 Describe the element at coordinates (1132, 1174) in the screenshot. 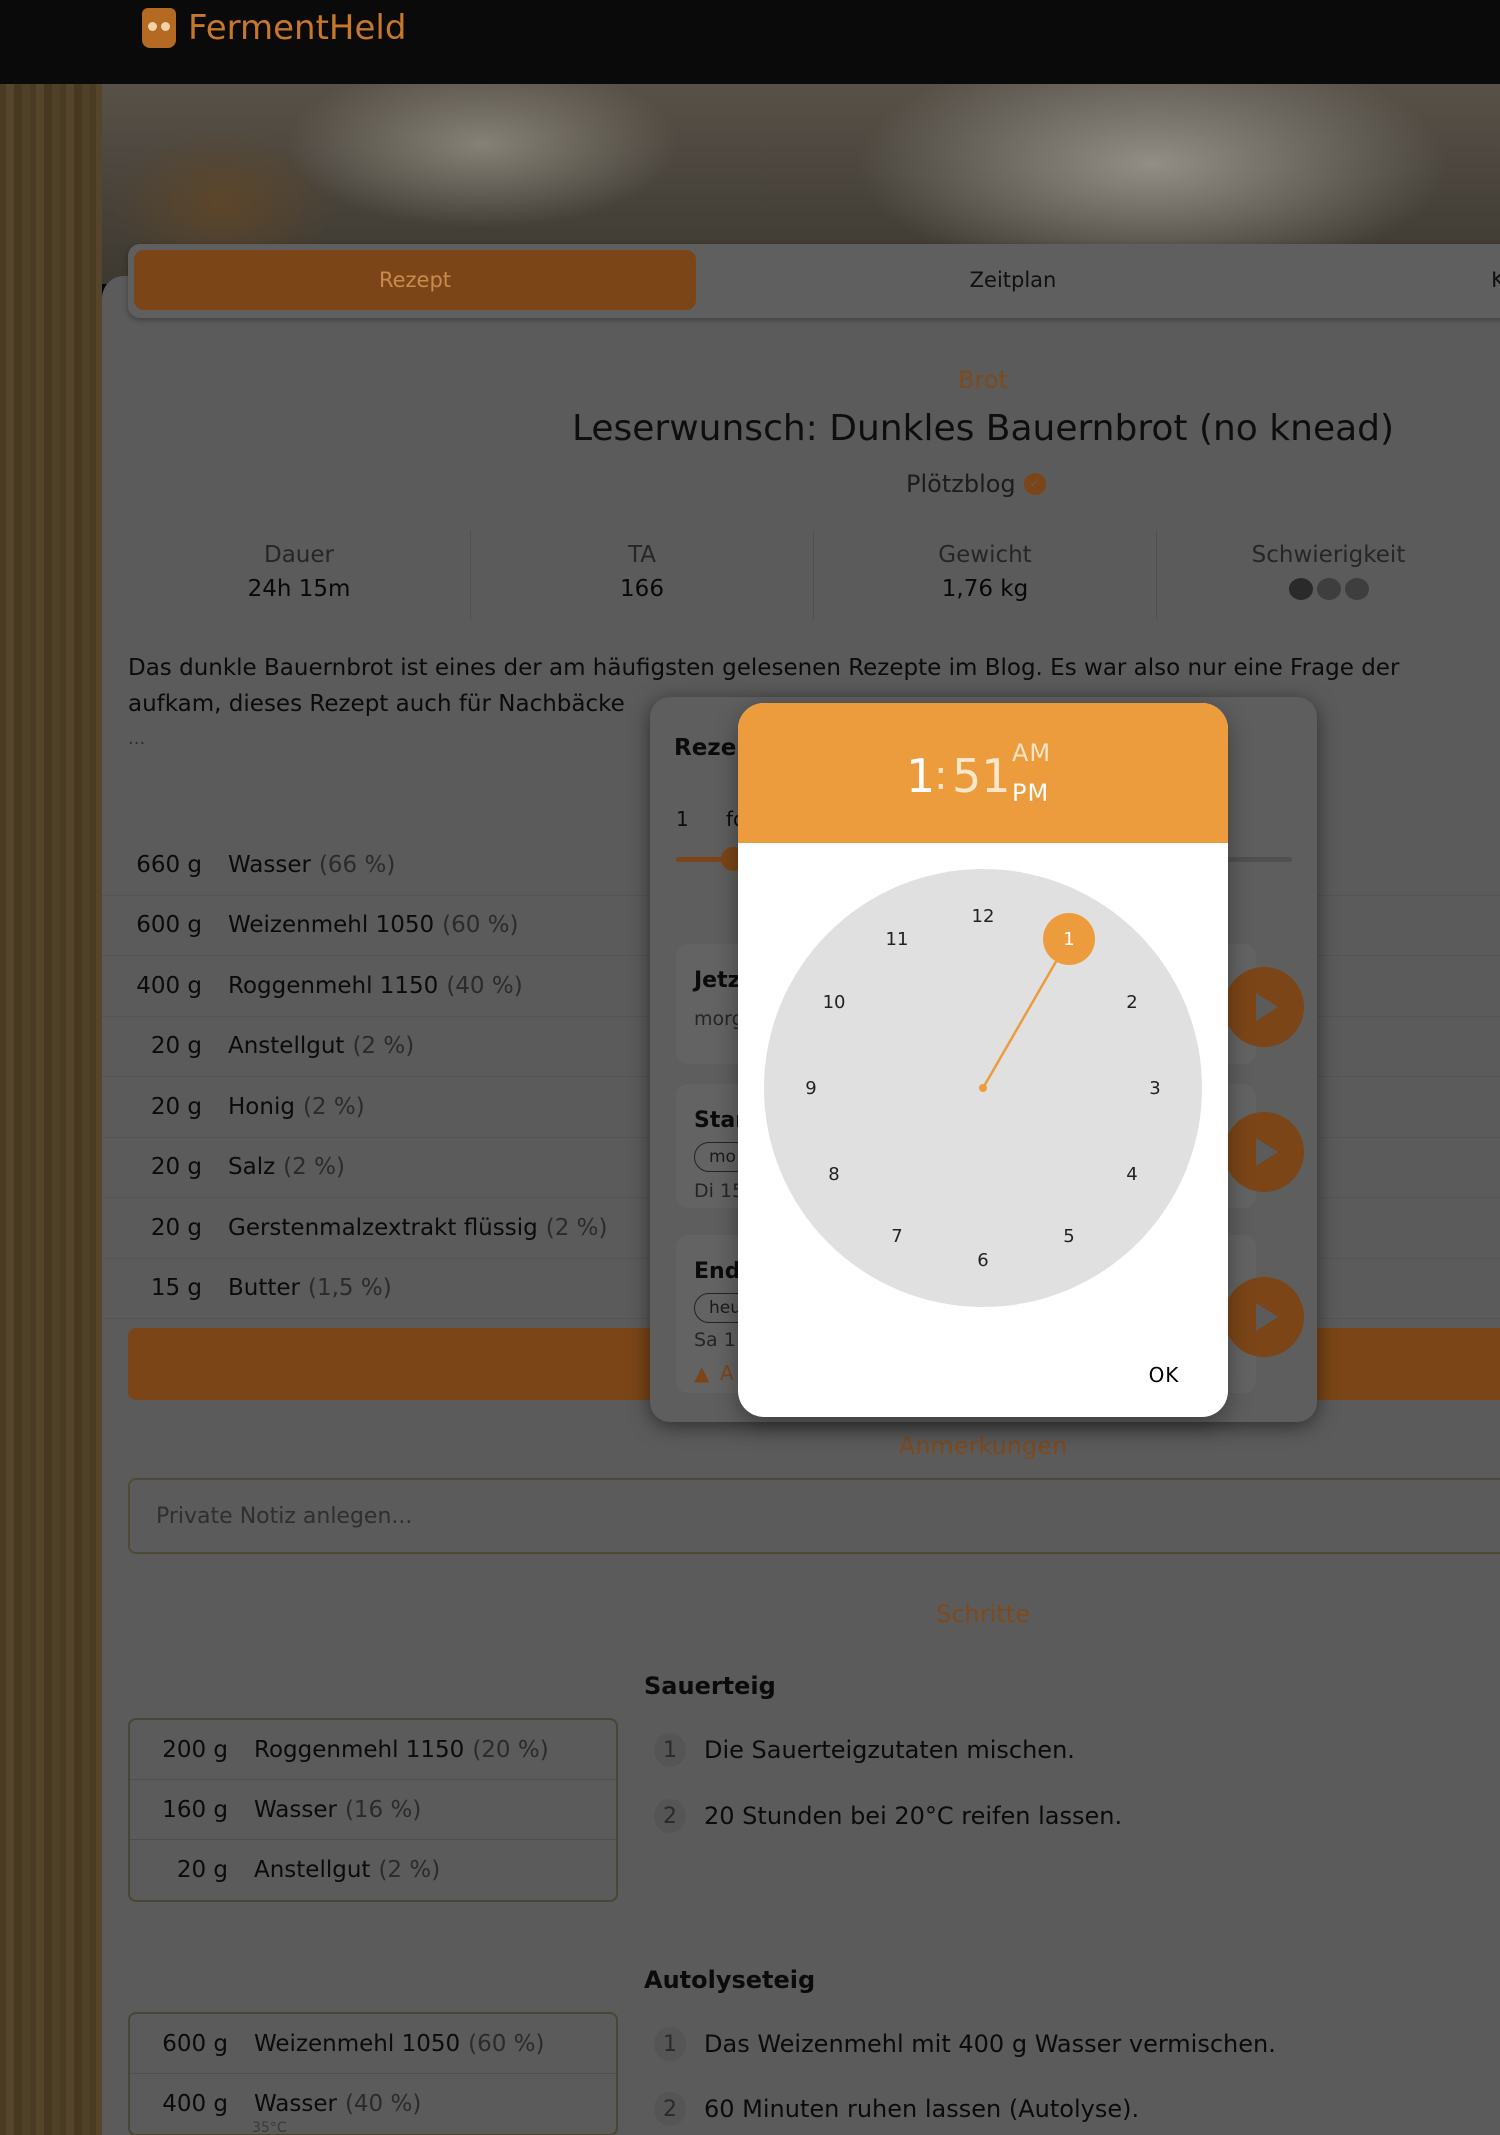

I see `clock-hour-4: 4` at that location.